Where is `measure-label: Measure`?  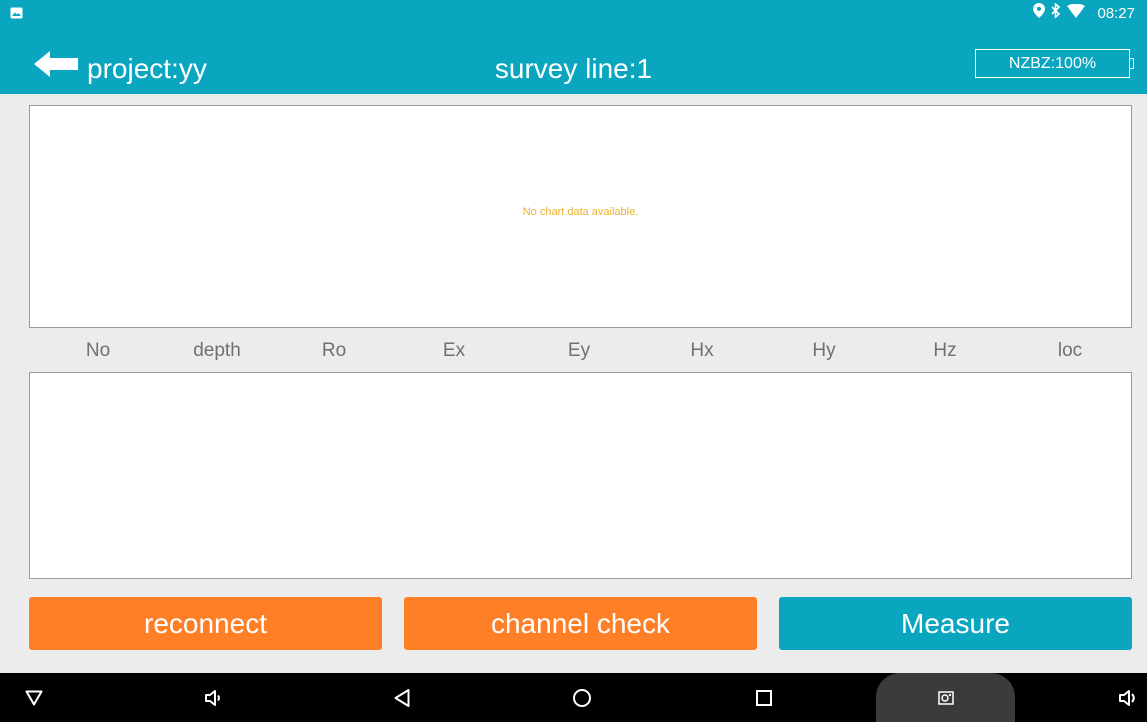
measure-label: Measure is located at coordinates (955, 623).